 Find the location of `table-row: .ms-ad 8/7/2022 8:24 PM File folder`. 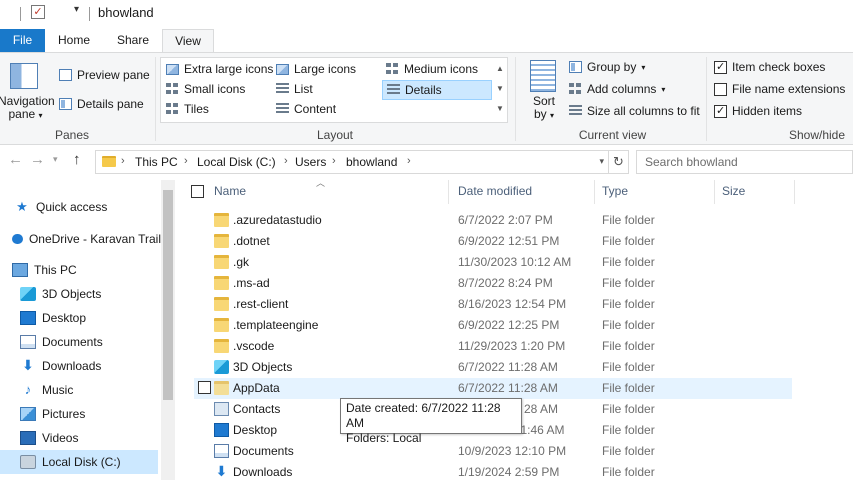

table-row: .ms-ad 8/7/2022 8:24 PM File folder is located at coordinates (493, 283).